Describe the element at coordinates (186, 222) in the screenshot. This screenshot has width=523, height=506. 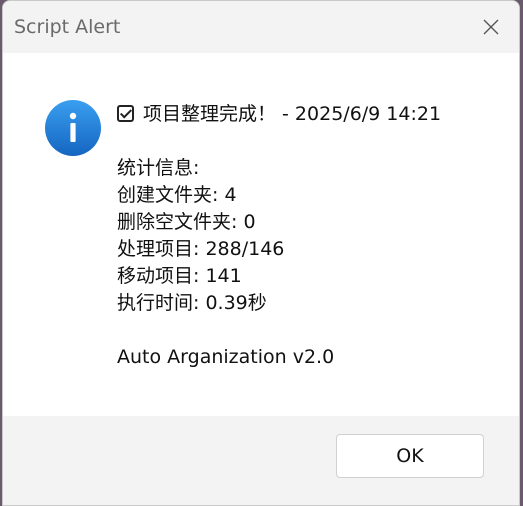
I see `message-line: 删除空文件夹: 0` at that location.